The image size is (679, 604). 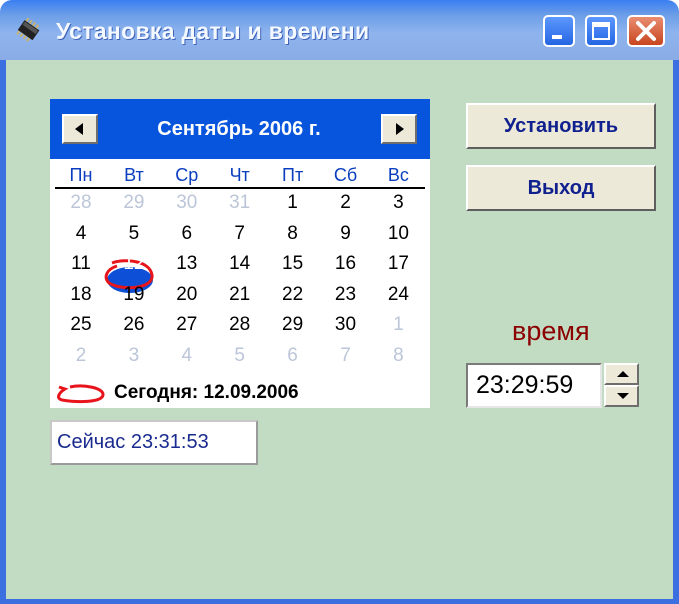 I want to click on day-cell: 21, so click(x=240, y=295).